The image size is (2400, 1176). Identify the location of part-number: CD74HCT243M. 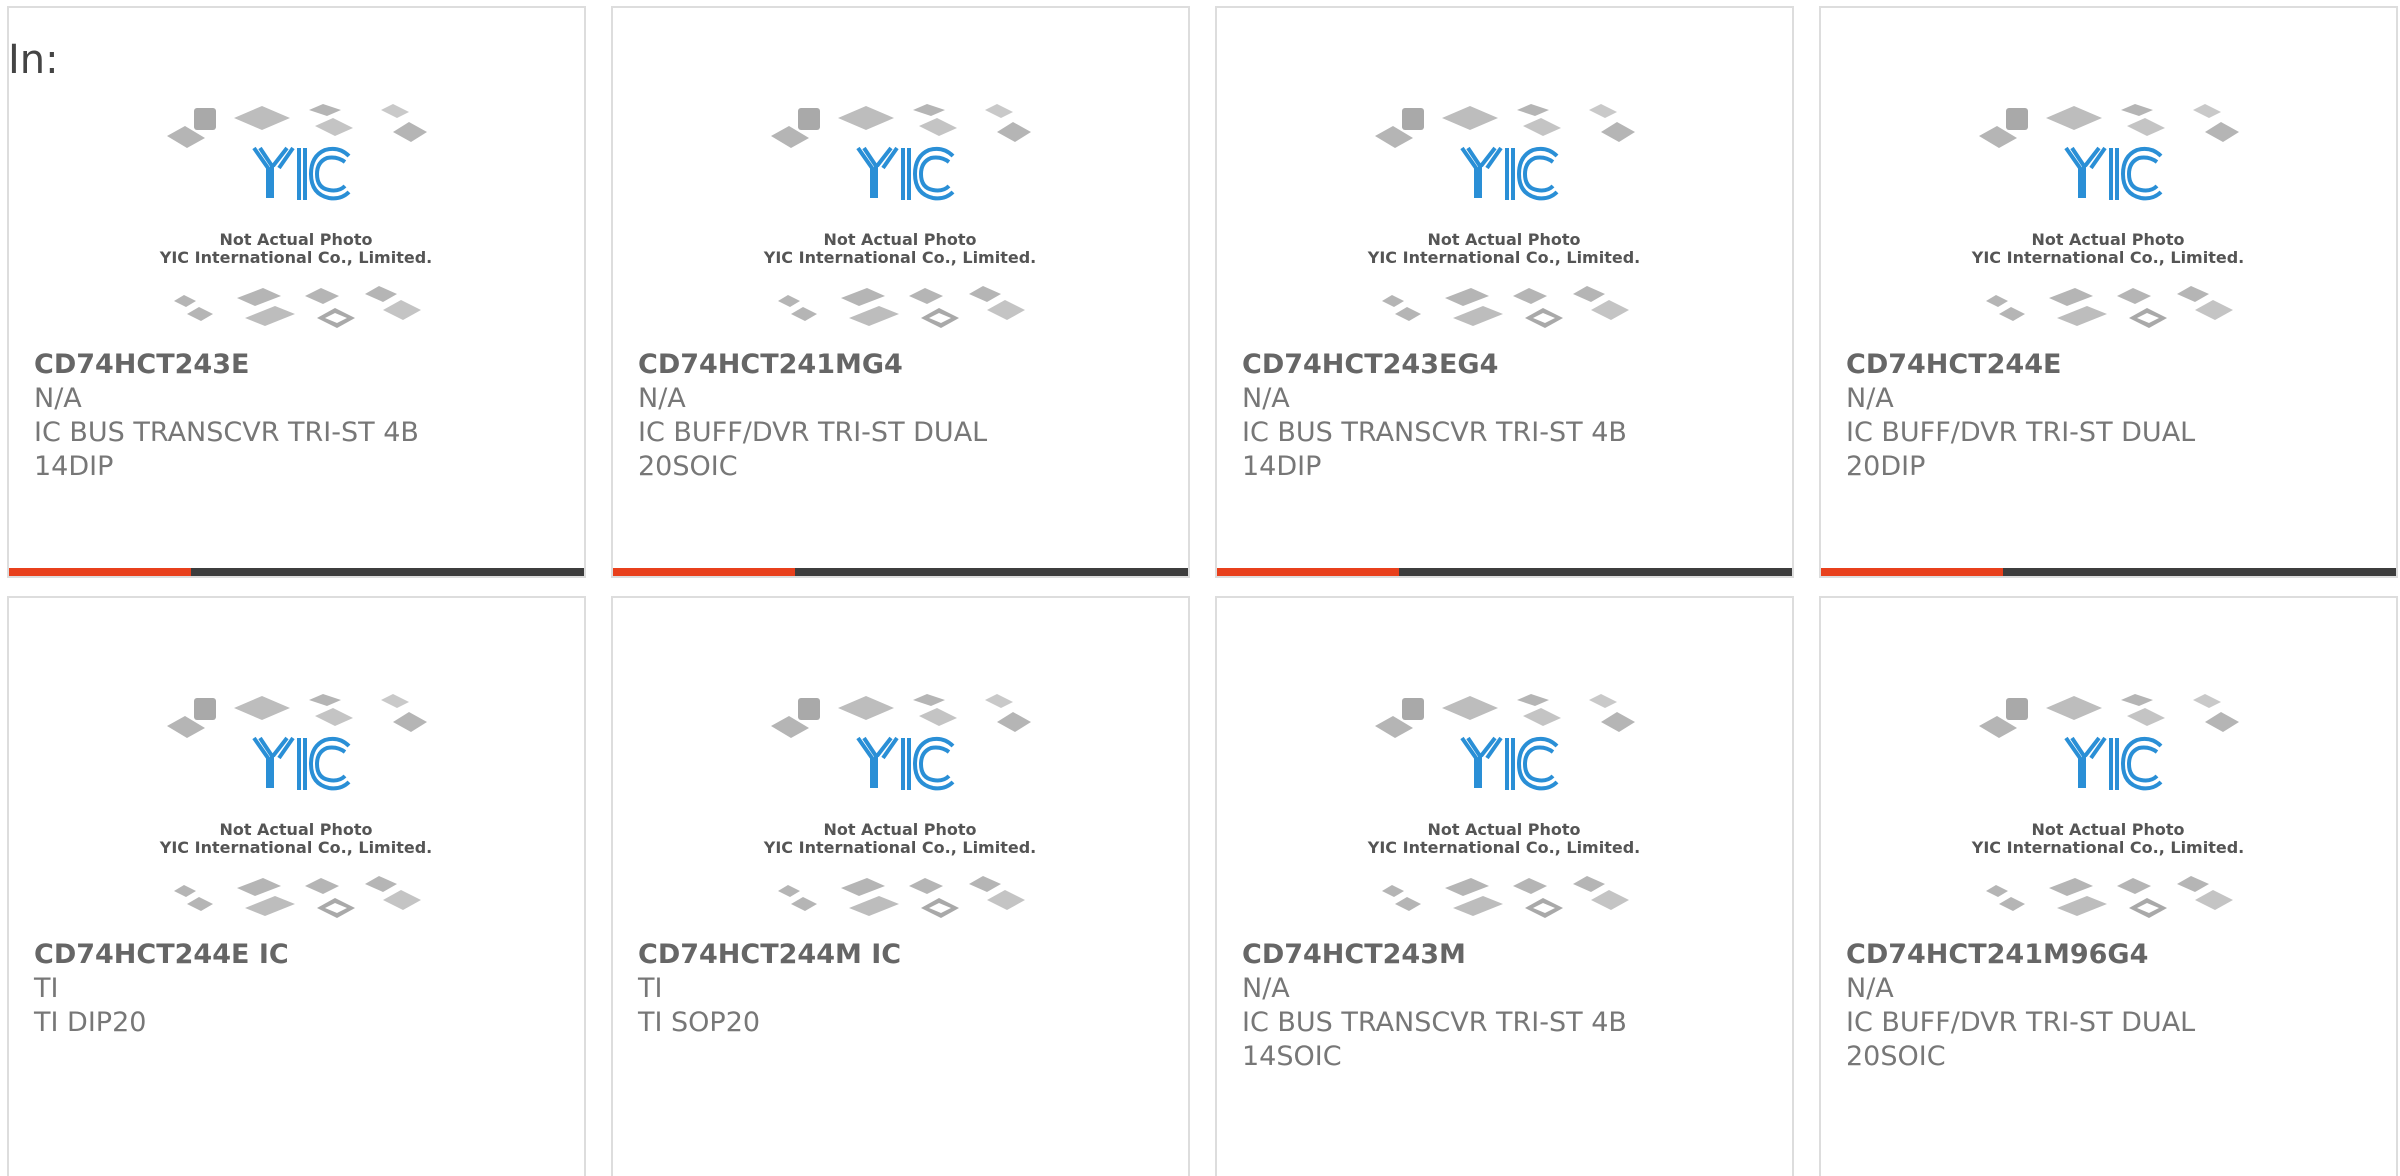
(1507, 955).